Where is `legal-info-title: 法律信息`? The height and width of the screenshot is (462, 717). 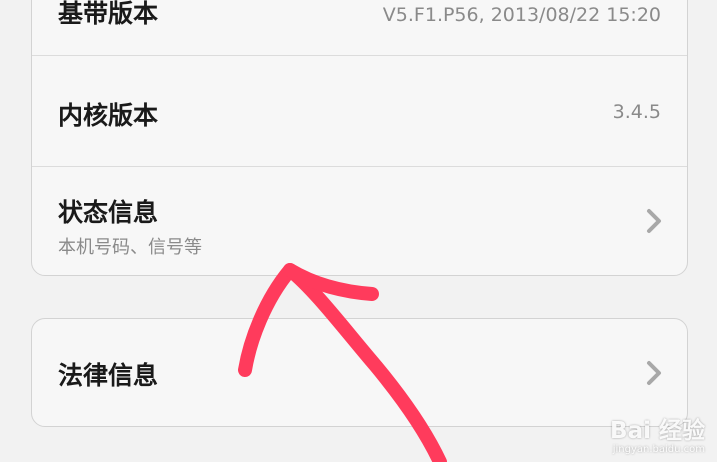 legal-info-title: 法律信息 is located at coordinates (108, 375).